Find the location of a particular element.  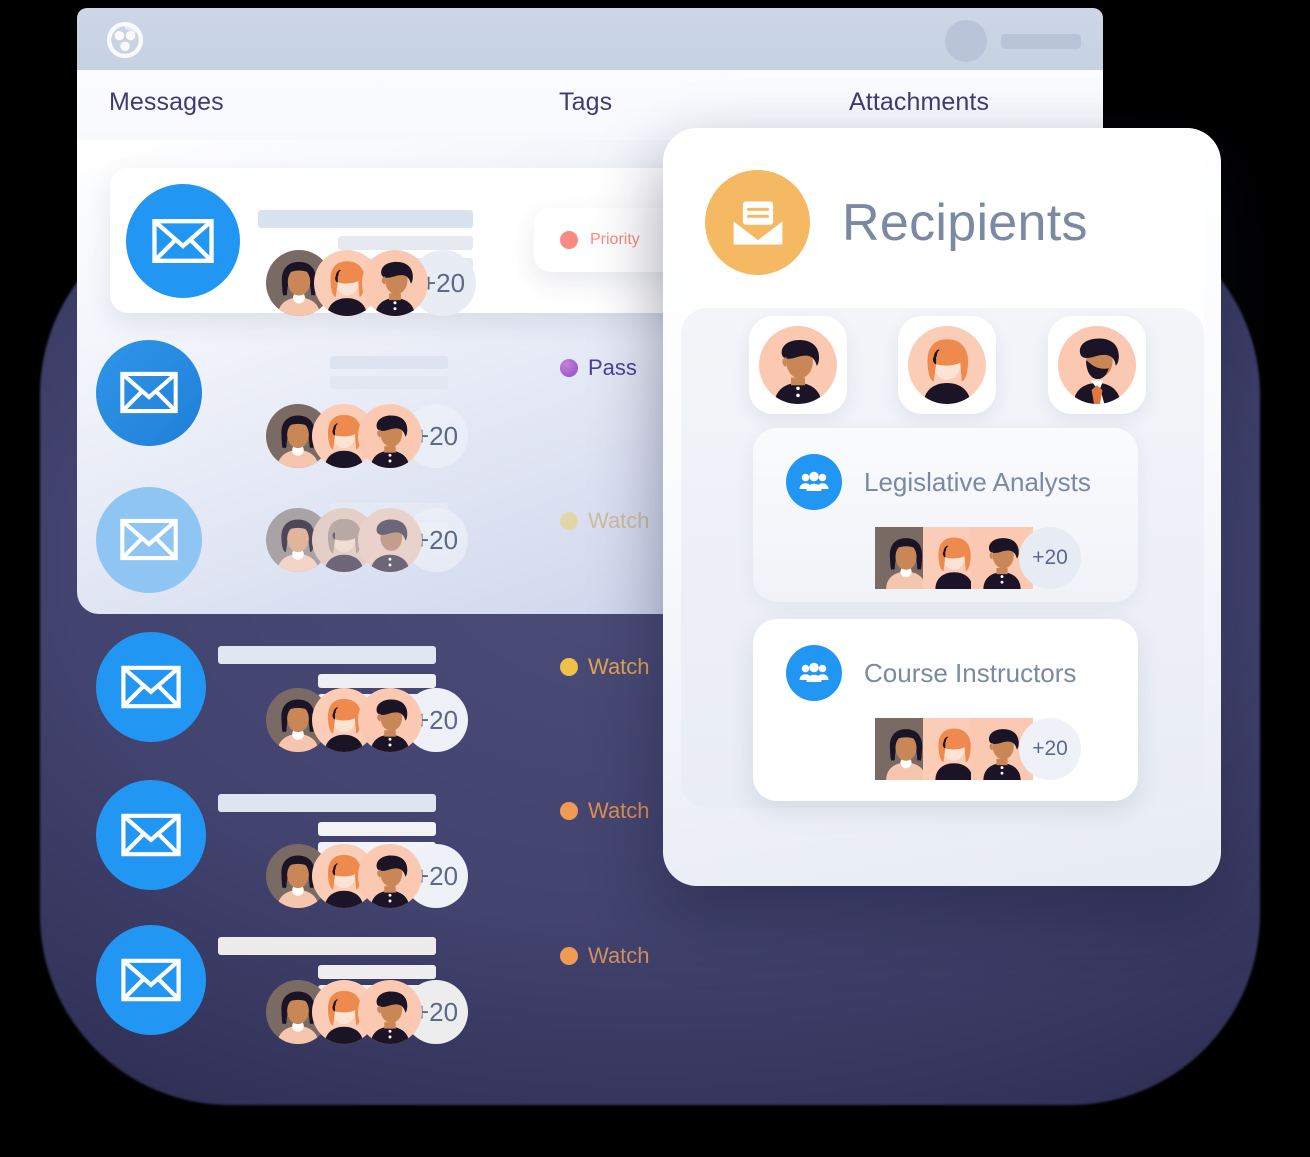

recipients-header: Recipients is located at coordinates (896, 222).